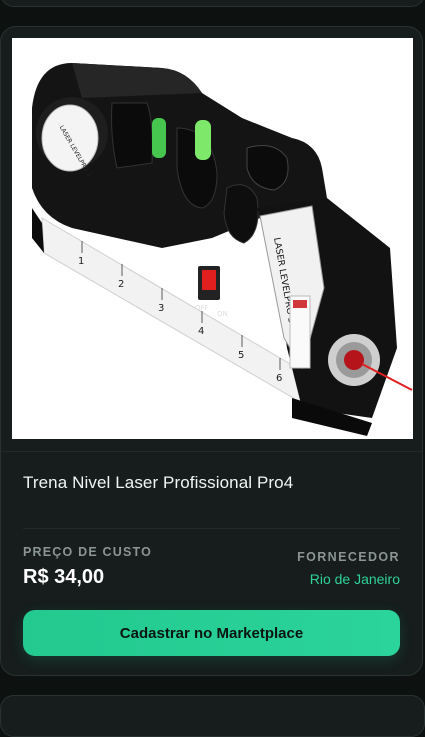 This screenshot has width=425, height=737. Describe the element at coordinates (348, 557) in the screenshot. I see `supplier-label: FORNECEDOR` at that location.